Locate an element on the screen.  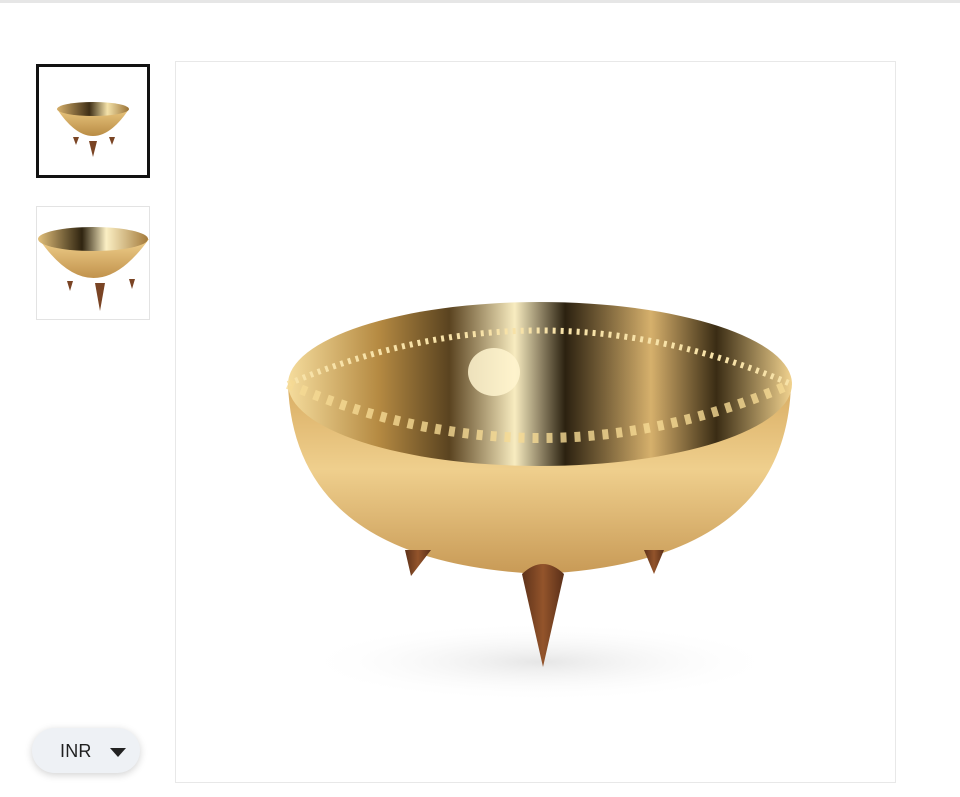
currency-selector: INR is located at coordinates (86, 750).